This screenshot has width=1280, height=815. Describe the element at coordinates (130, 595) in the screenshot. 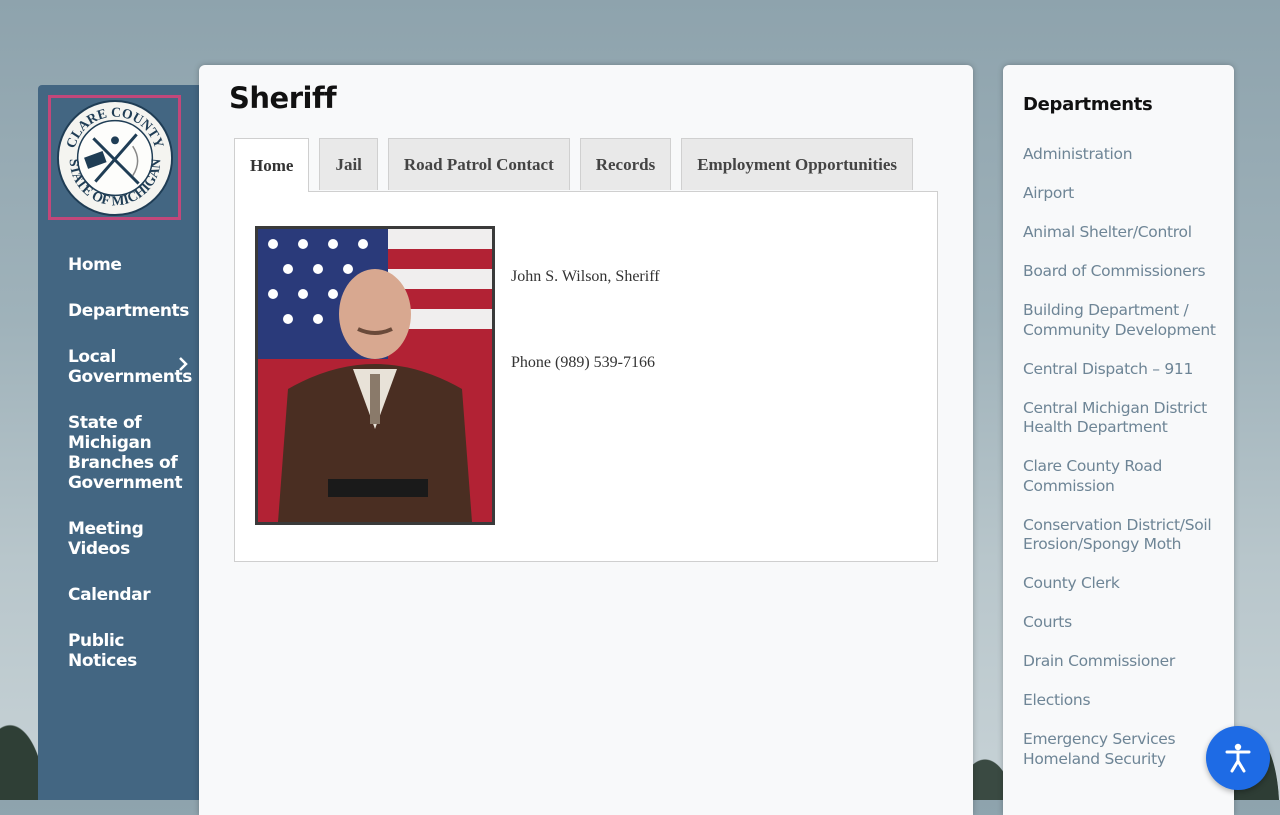

I see `nav-calendar: Calendar` at that location.